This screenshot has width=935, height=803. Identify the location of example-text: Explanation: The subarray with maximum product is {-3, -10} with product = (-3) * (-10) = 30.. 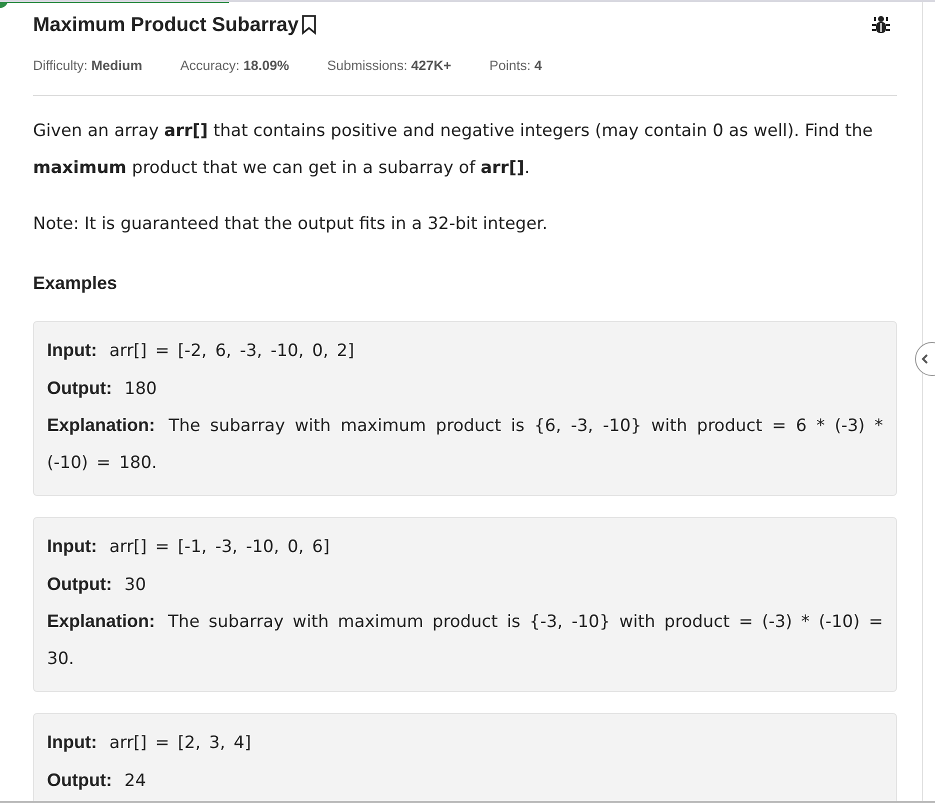
(465, 640).